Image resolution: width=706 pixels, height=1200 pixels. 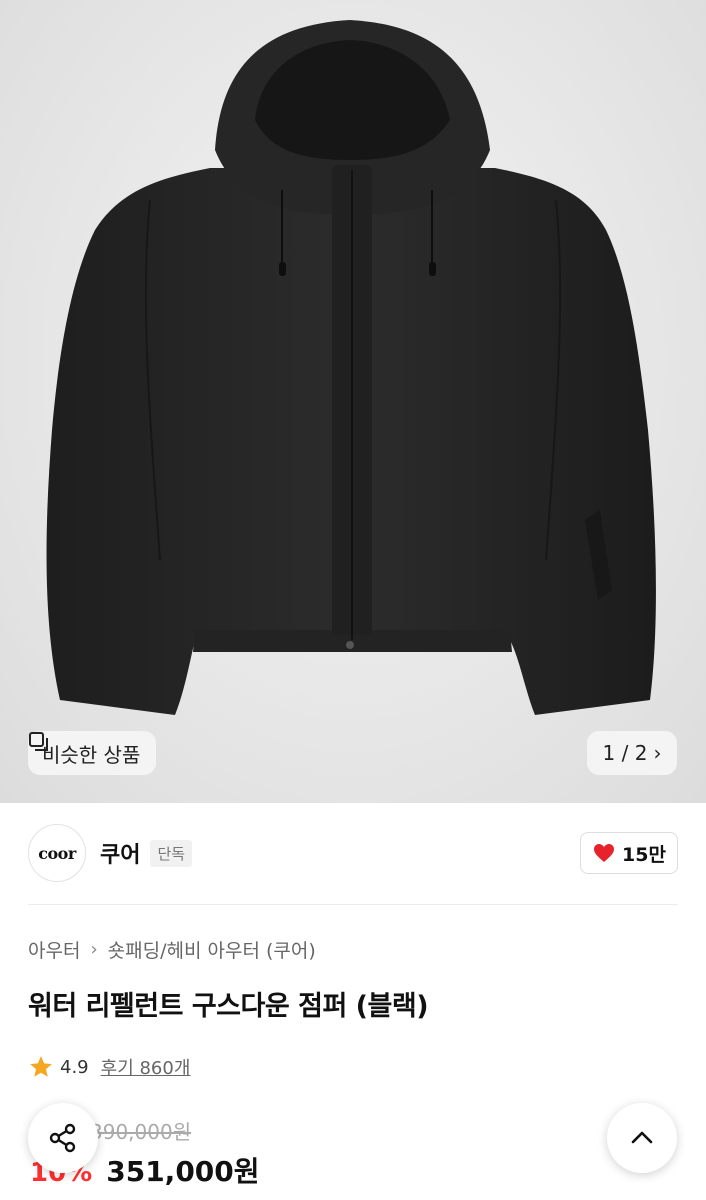 I want to click on breadcrumb-subcategory: 숏패딩/헤비 아우터 (쿠어), so click(x=212, y=949).